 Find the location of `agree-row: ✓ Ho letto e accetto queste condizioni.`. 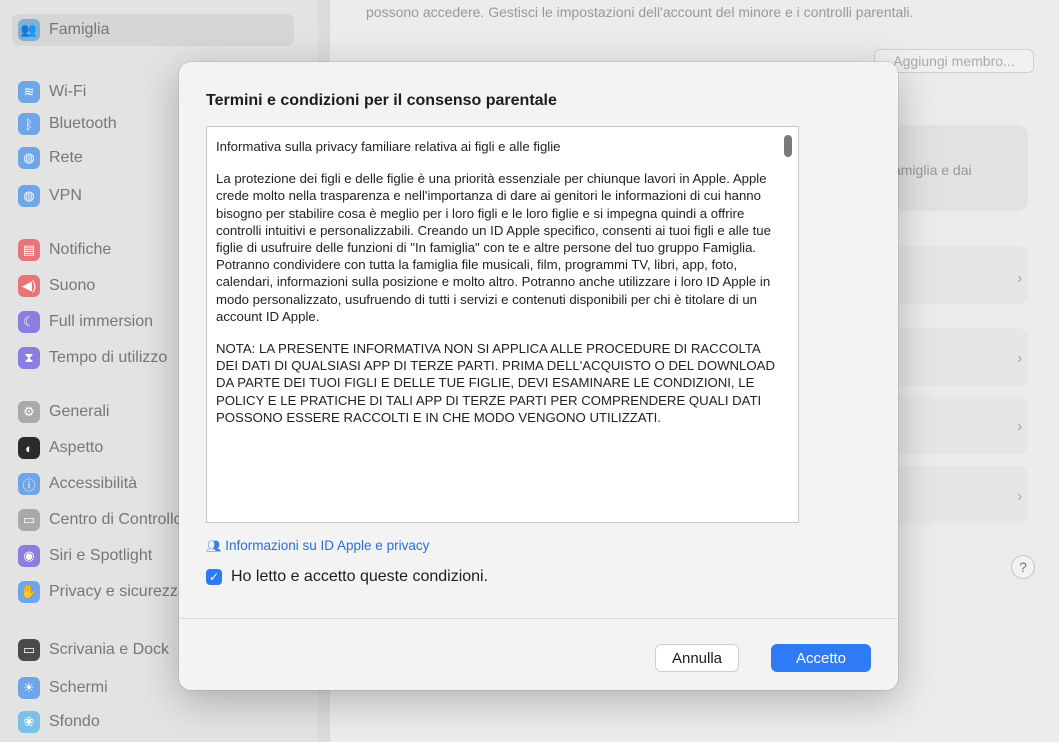

agree-row: ✓ Ho letto e accetto queste condizioni. is located at coordinates (347, 577).